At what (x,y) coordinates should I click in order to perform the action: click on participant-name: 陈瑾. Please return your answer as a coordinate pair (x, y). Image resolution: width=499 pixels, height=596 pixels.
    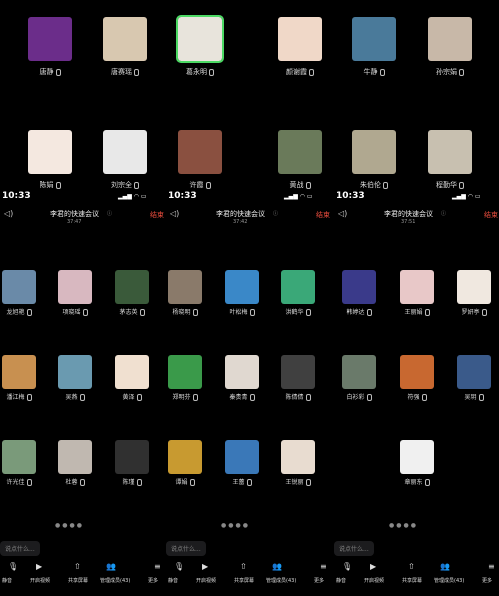
    Looking at the image, I should click on (132, 481).